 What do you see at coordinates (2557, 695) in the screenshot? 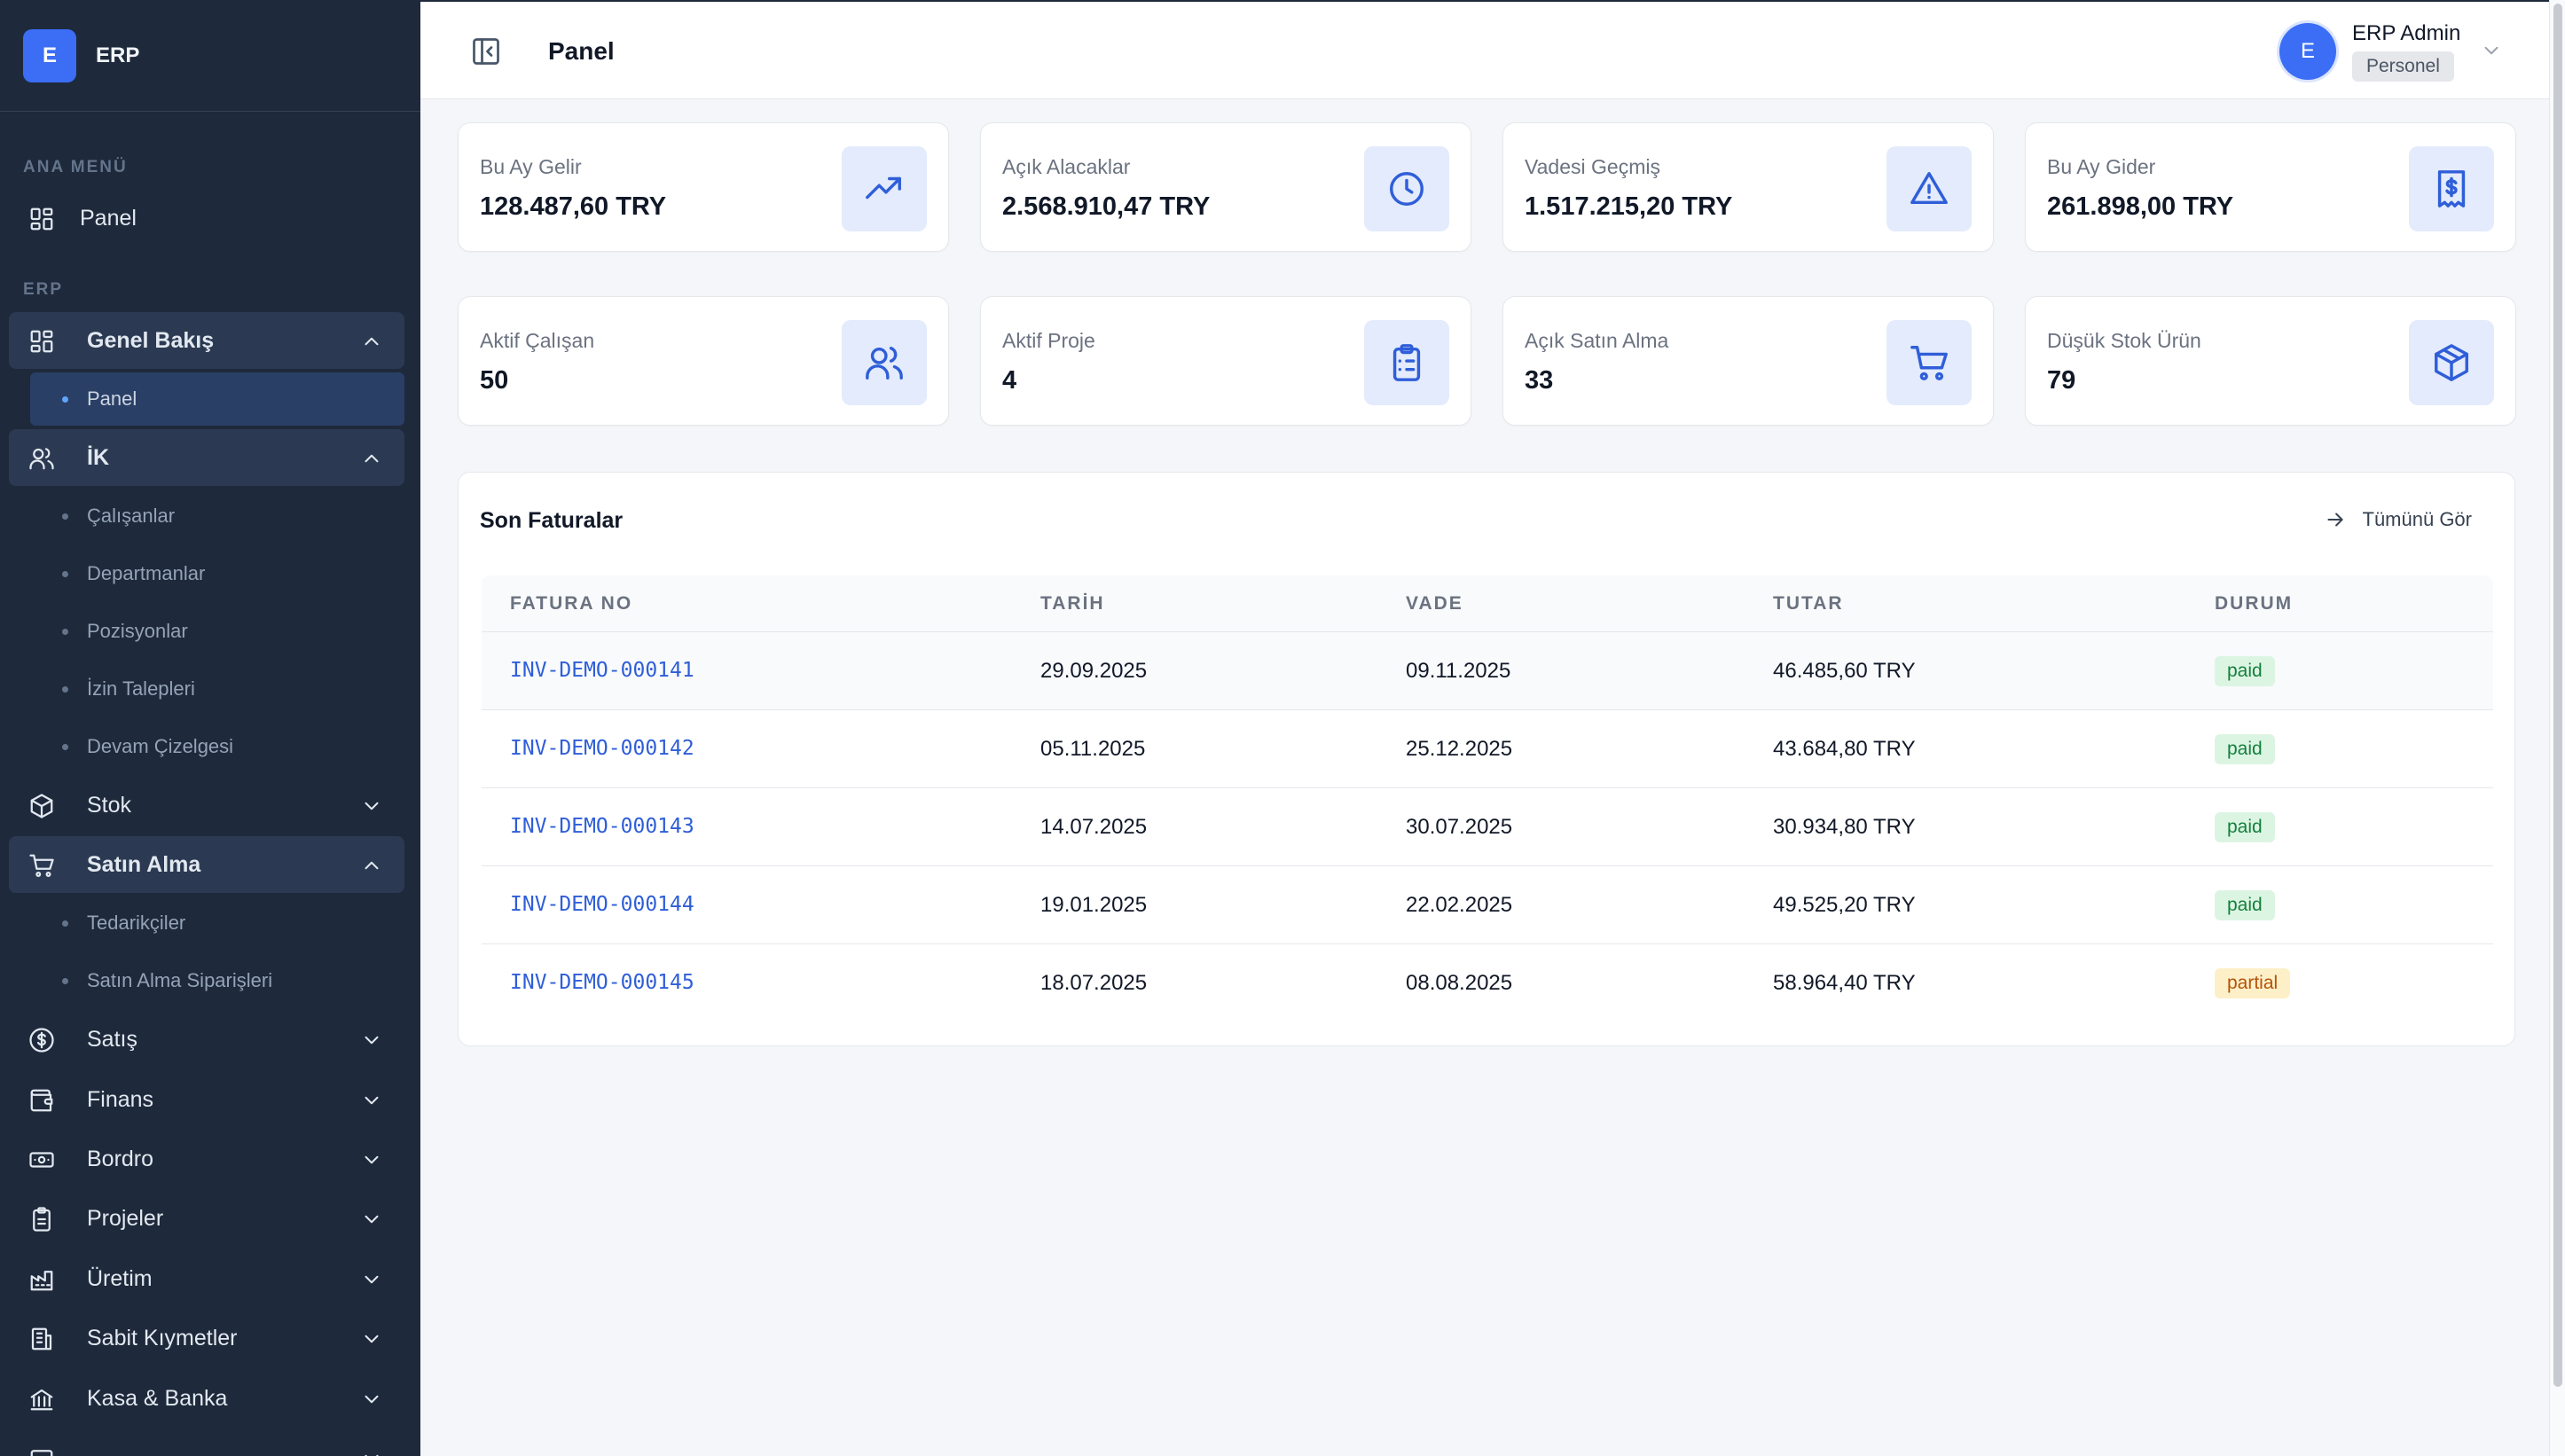
I see `scrollbar-thumb` at bounding box center [2557, 695].